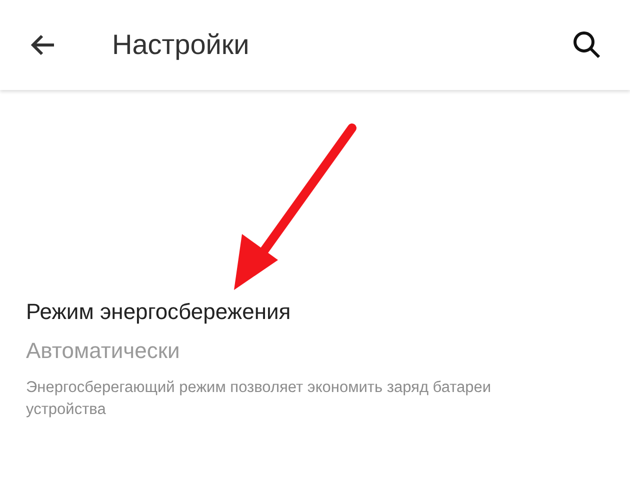  I want to click on search-button, so click(587, 45).